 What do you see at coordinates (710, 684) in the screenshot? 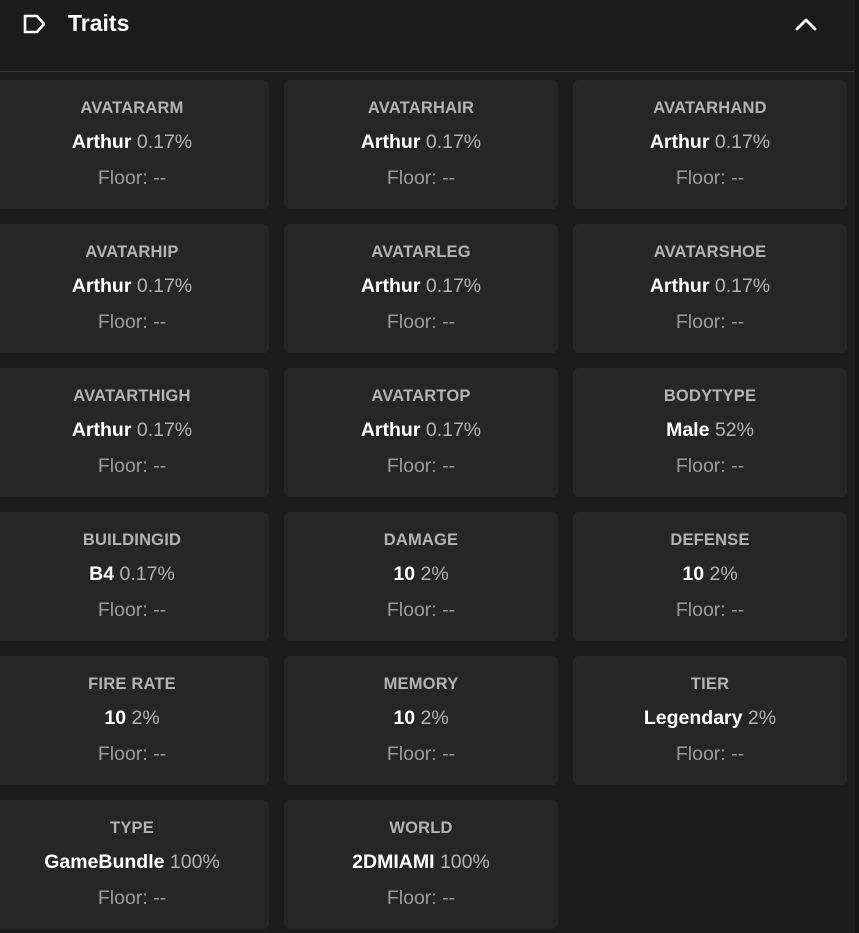
I see `trait-type-label: TIER` at bounding box center [710, 684].